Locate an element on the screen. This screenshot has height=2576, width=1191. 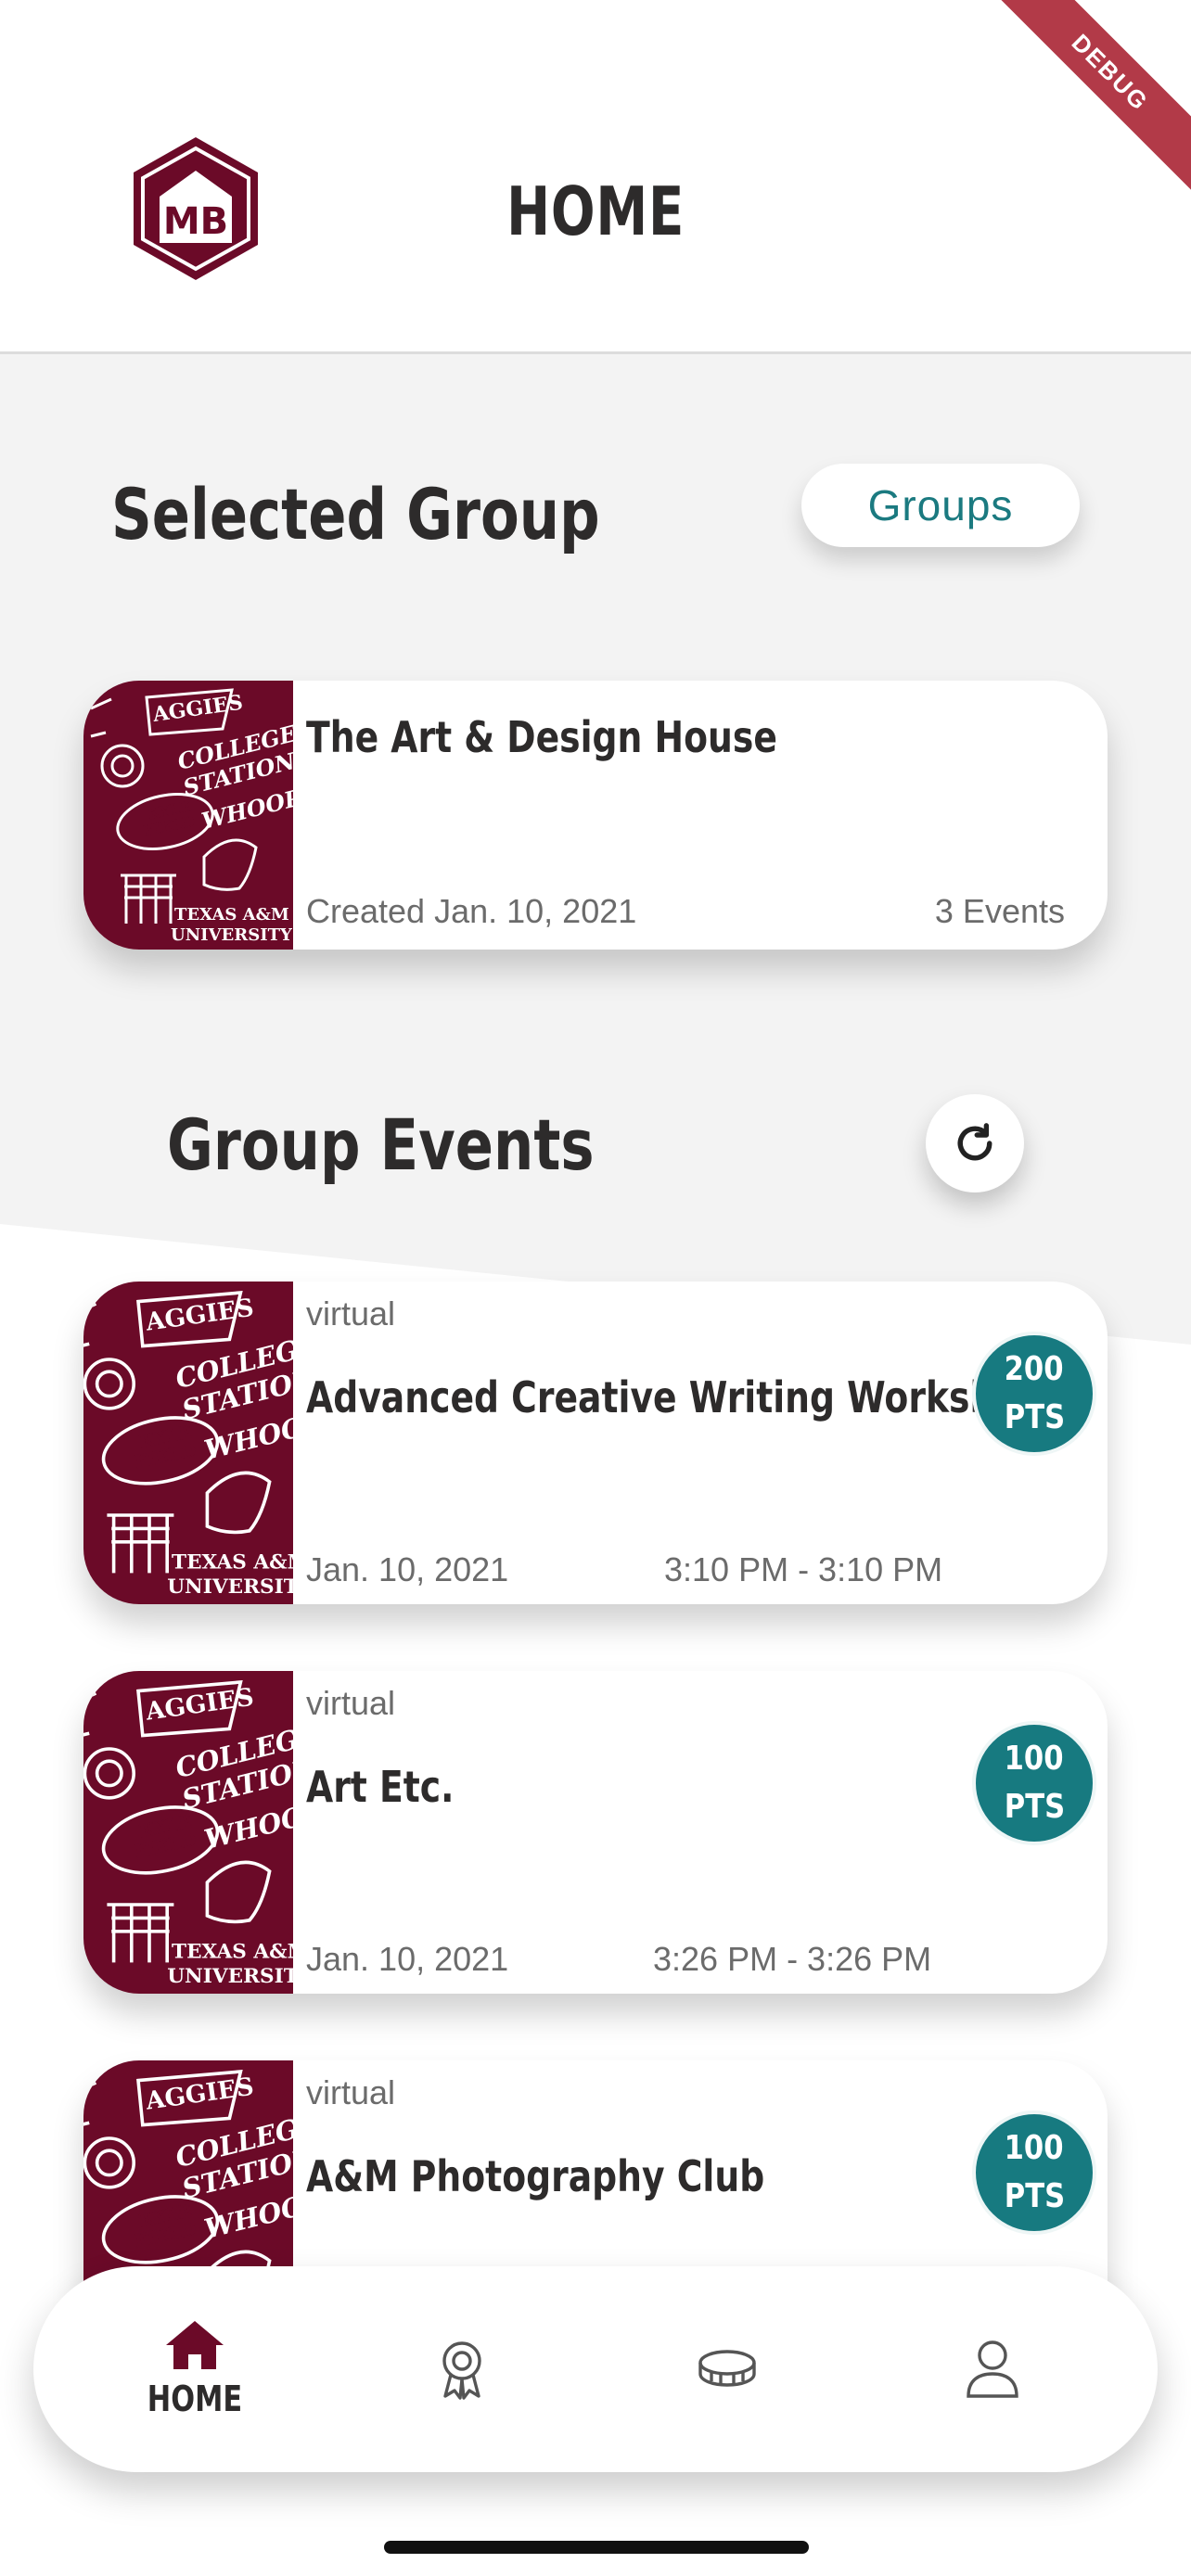
coin-icon is located at coordinates (727, 2368).